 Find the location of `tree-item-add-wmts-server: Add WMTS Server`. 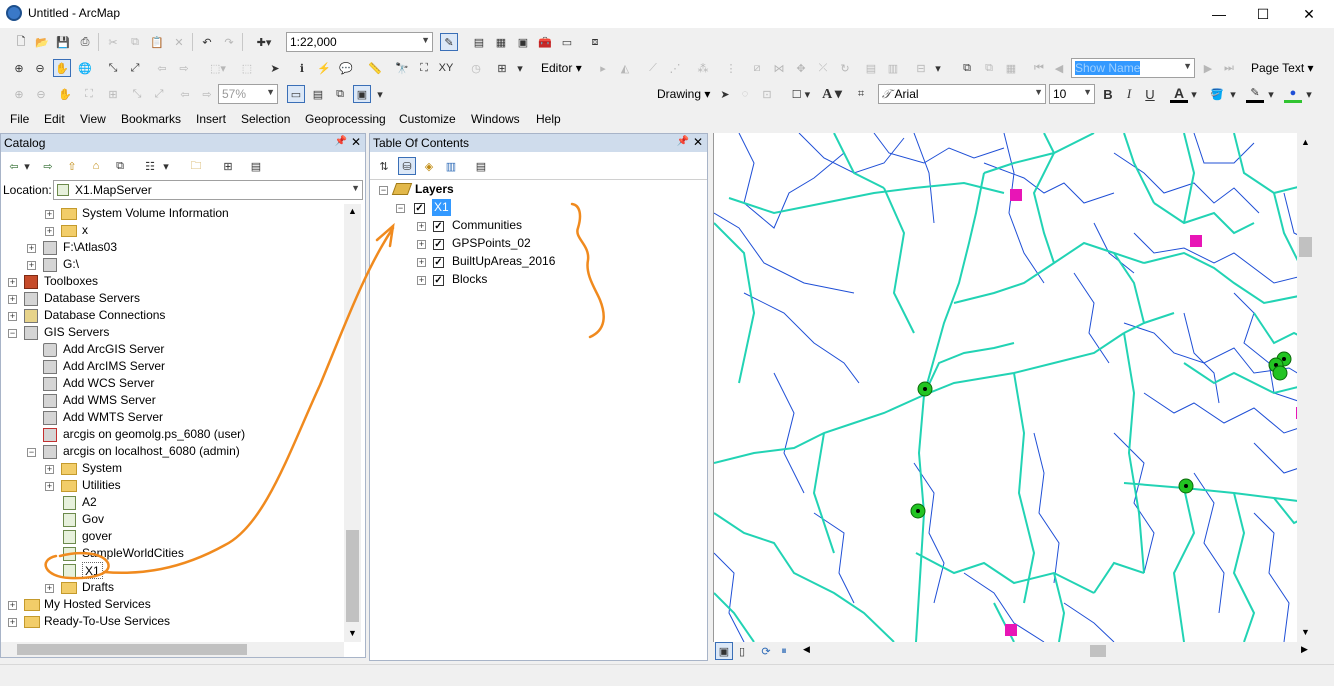

tree-item-add-wmts-server: Add WMTS Server is located at coordinates (113, 417).